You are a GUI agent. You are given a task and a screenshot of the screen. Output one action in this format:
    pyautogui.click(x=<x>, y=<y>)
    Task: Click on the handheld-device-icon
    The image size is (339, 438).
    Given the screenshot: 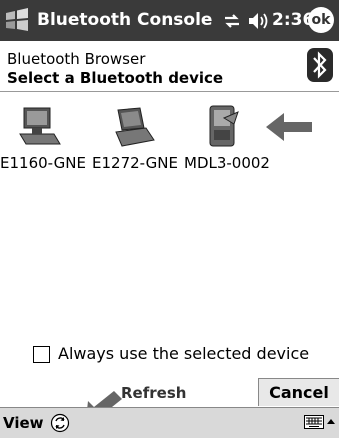 What is the action you would take?
    pyautogui.click(x=224, y=126)
    